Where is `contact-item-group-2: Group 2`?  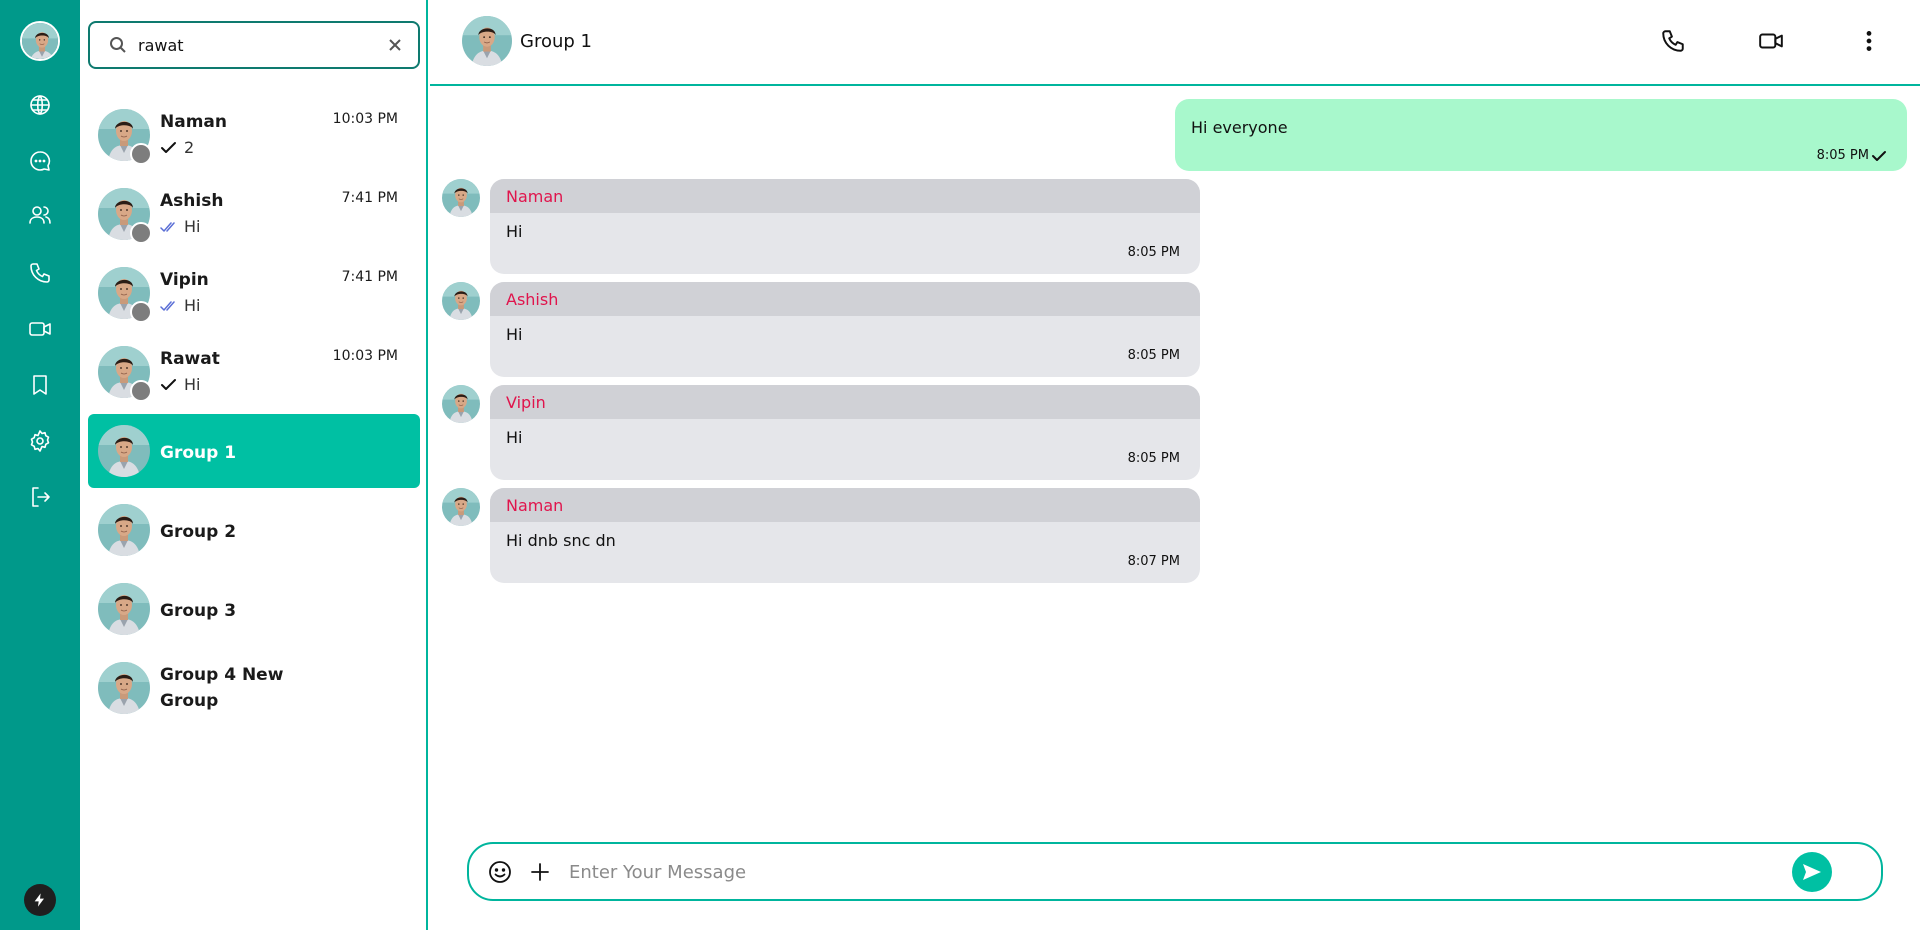 contact-item-group-2: Group 2 is located at coordinates (254, 530).